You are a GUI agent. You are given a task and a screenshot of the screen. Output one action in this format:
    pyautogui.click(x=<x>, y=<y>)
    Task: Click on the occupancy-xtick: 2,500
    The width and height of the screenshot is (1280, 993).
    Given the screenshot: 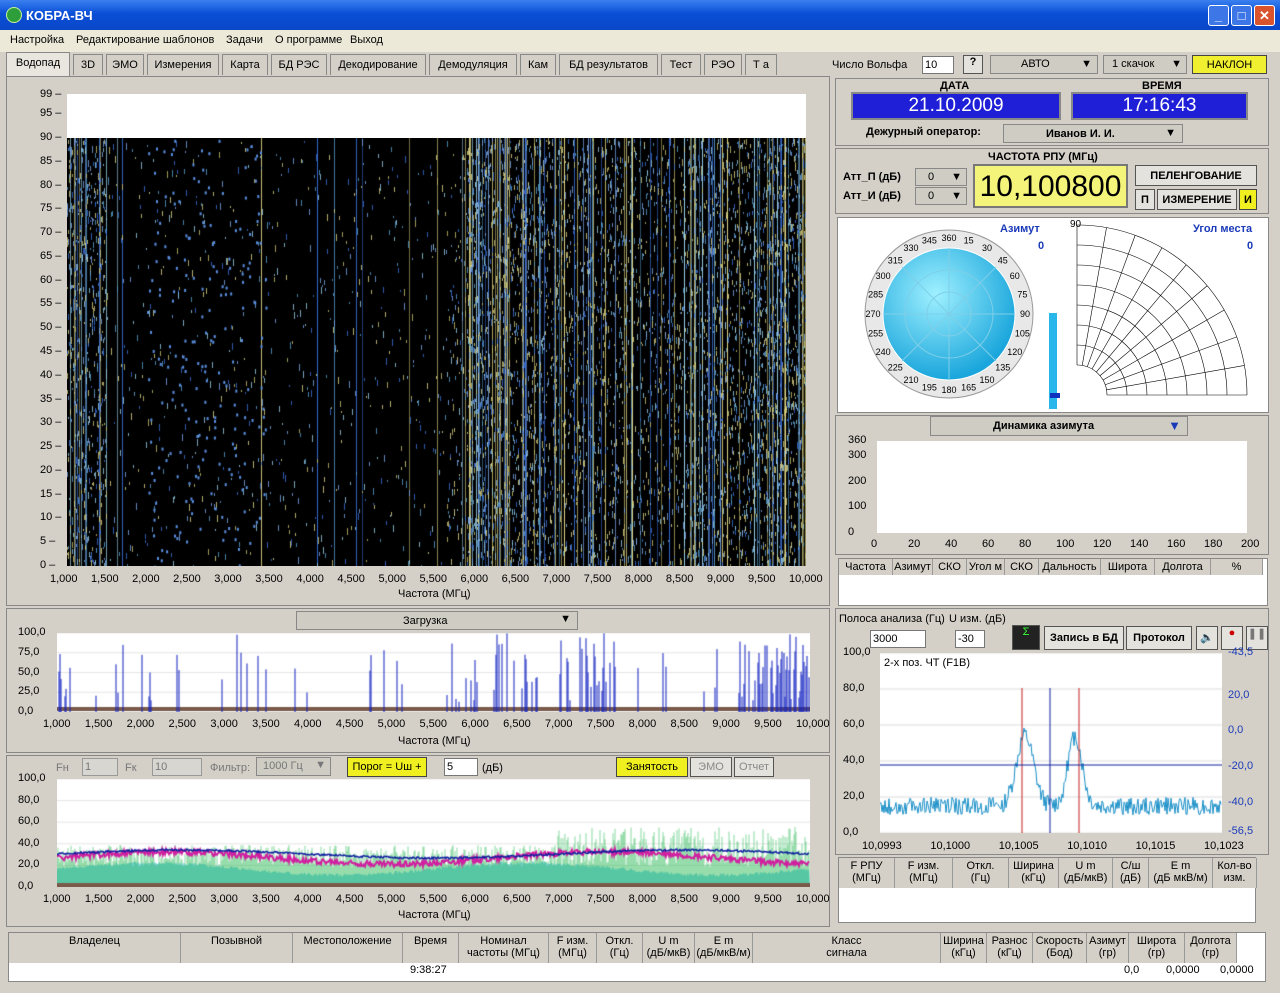 What is the action you would take?
    pyautogui.click(x=182, y=899)
    